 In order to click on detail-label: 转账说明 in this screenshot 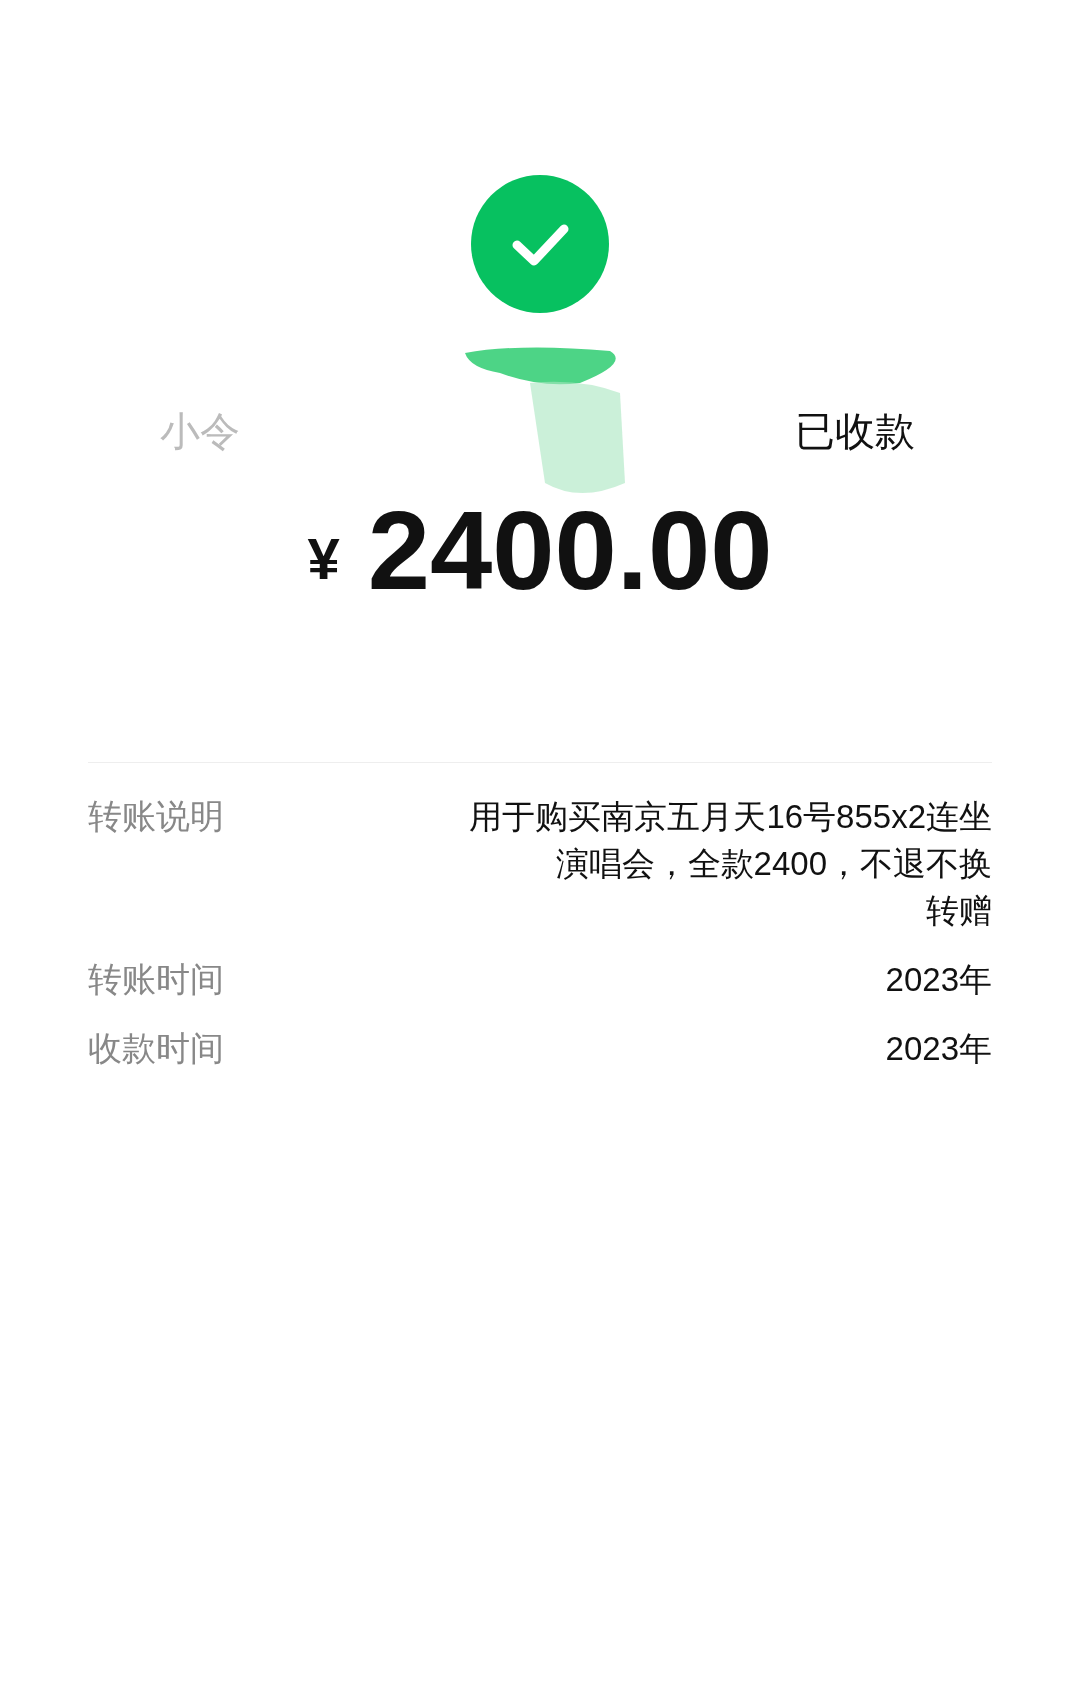, I will do `click(156, 816)`.